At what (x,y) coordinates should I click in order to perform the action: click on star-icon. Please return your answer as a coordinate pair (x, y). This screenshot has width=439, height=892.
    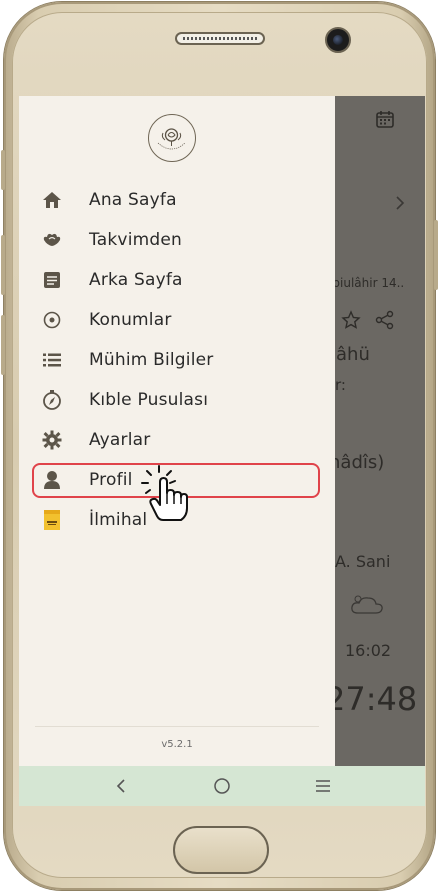
    Looking at the image, I should click on (351, 320).